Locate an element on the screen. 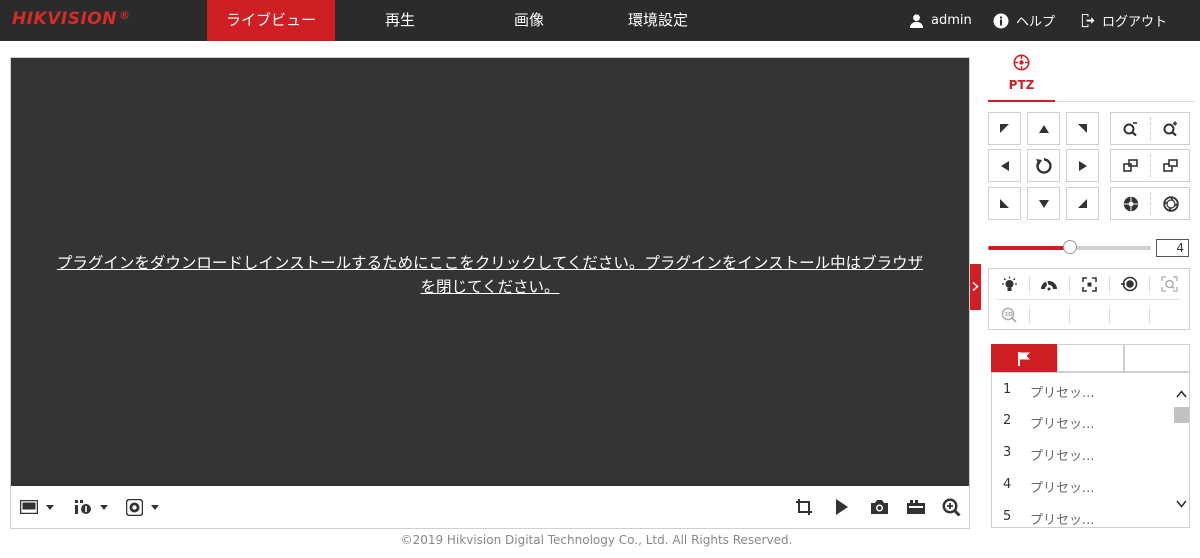  scrollbar-thumb is located at coordinates (1181, 415).